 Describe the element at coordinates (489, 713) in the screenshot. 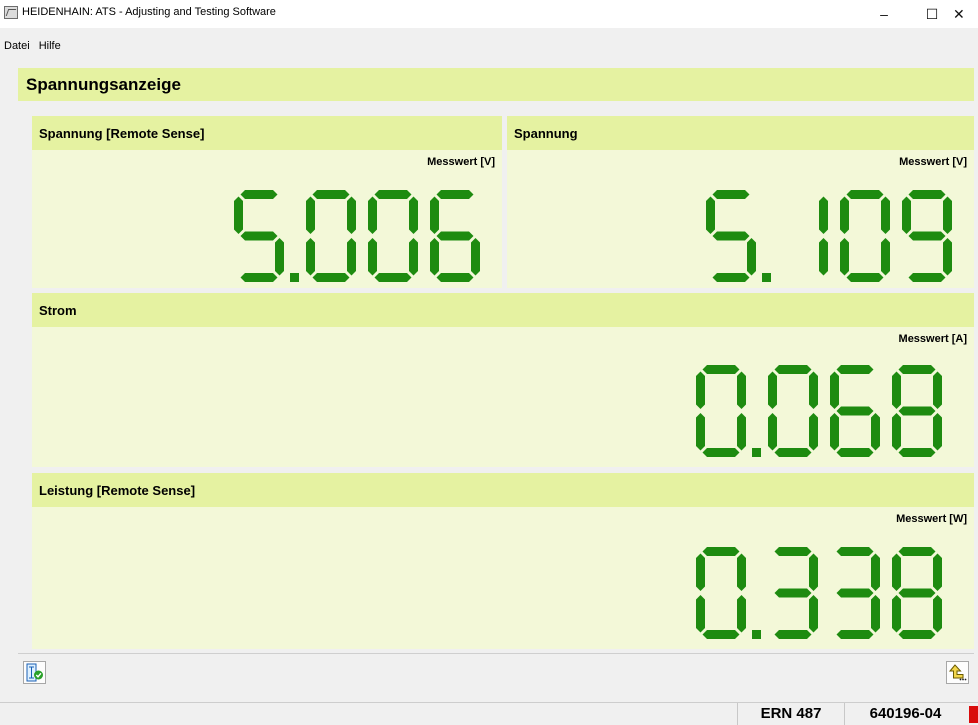

I see `status-bar: ERN 487 640196-04` at that location.